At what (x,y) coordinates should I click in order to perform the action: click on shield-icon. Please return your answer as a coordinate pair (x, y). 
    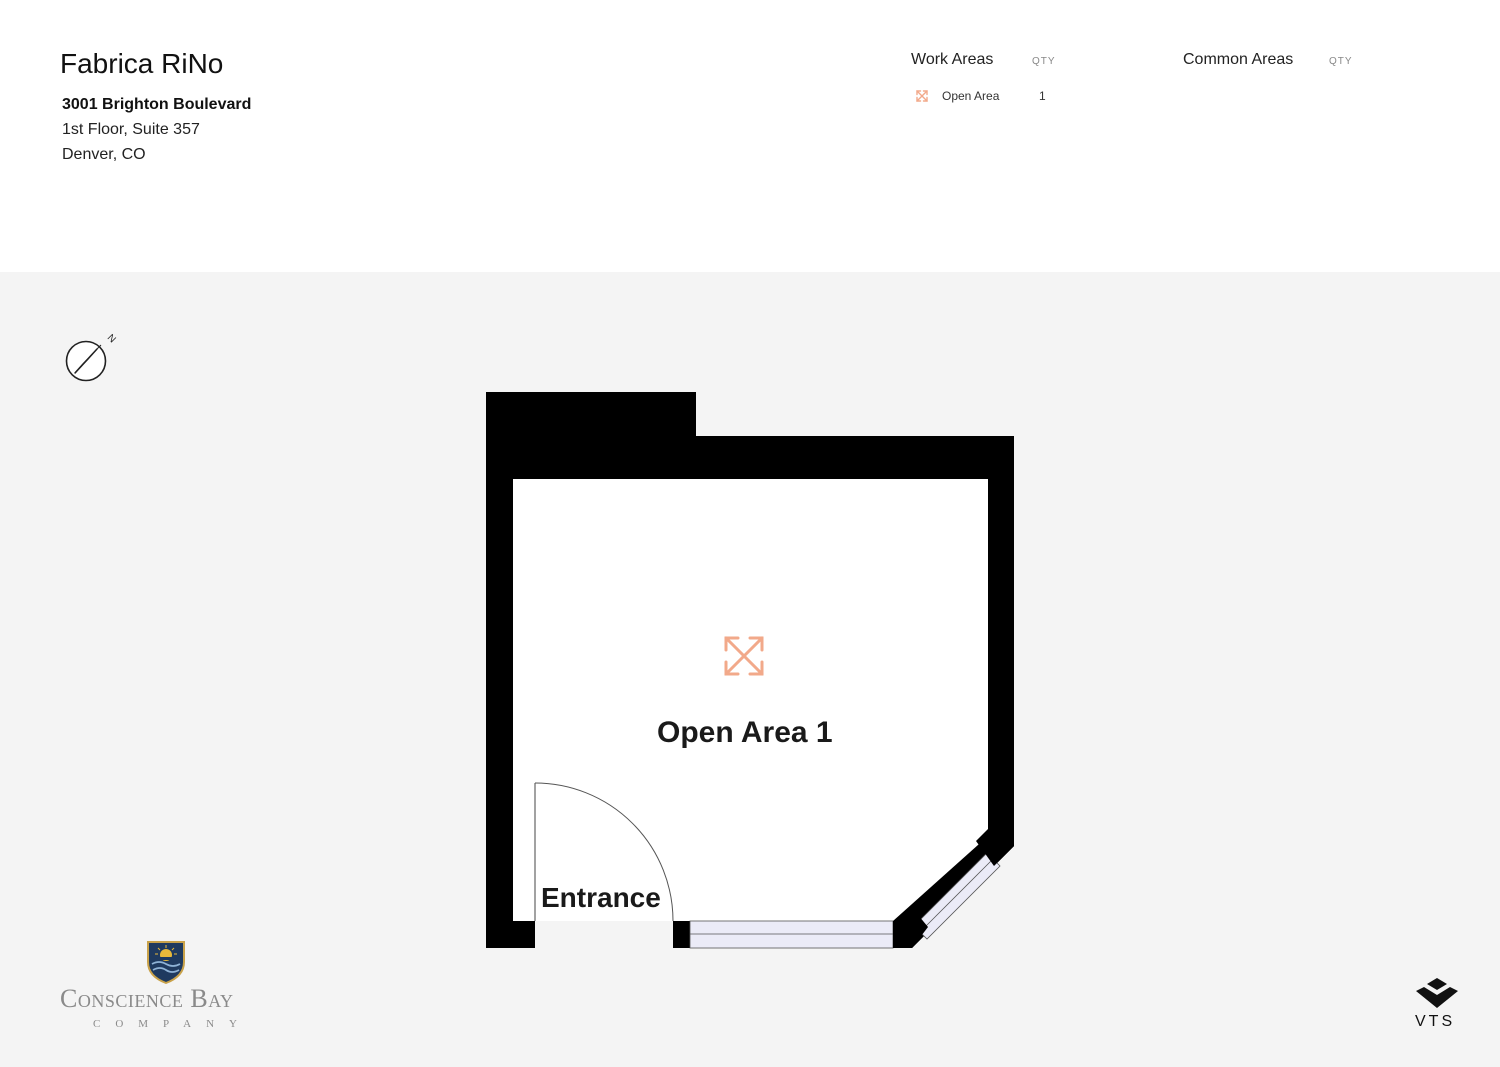
    Looking at the image, I should click on (166, 962).